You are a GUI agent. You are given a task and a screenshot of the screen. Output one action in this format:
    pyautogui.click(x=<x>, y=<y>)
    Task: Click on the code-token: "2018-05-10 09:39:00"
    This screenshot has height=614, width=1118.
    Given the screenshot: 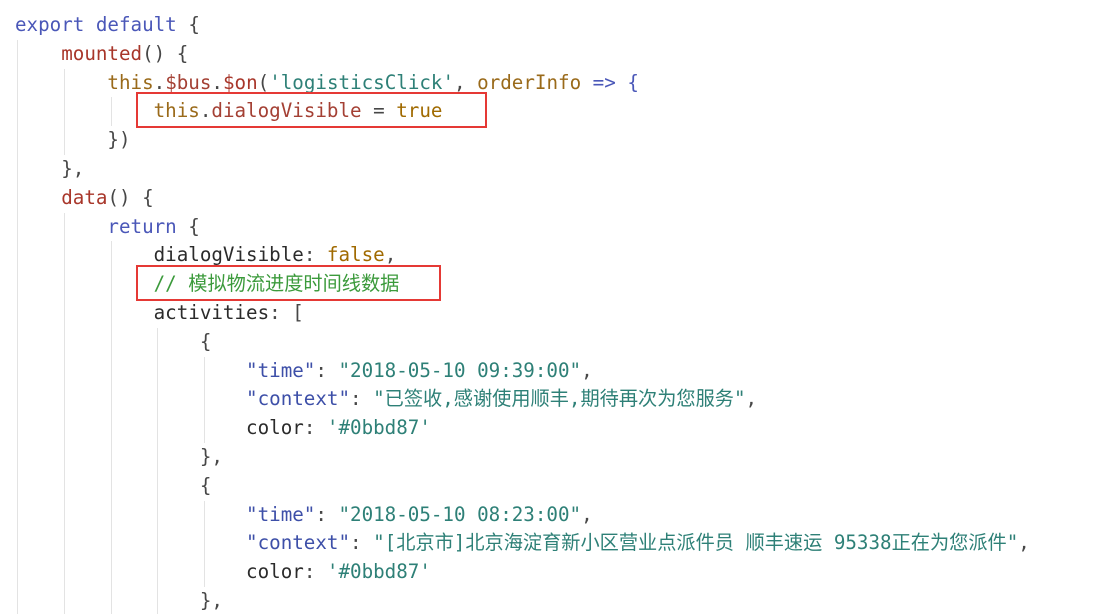 What is the action you would take?
    pyautogui.click(x=460, y=370)
    